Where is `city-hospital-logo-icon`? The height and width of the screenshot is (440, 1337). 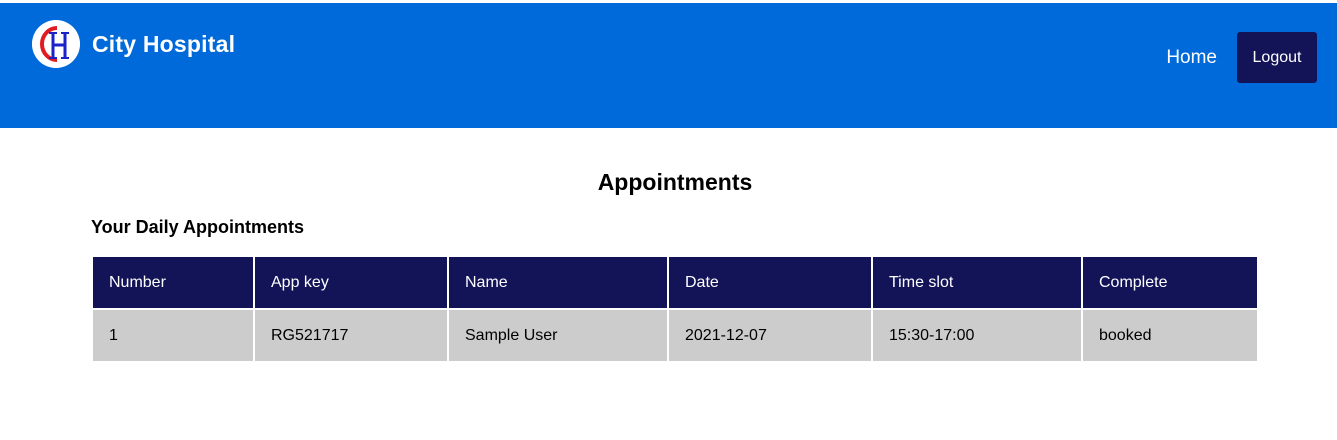
city-hospital-logo-icon is located at coordinates (56, 44).